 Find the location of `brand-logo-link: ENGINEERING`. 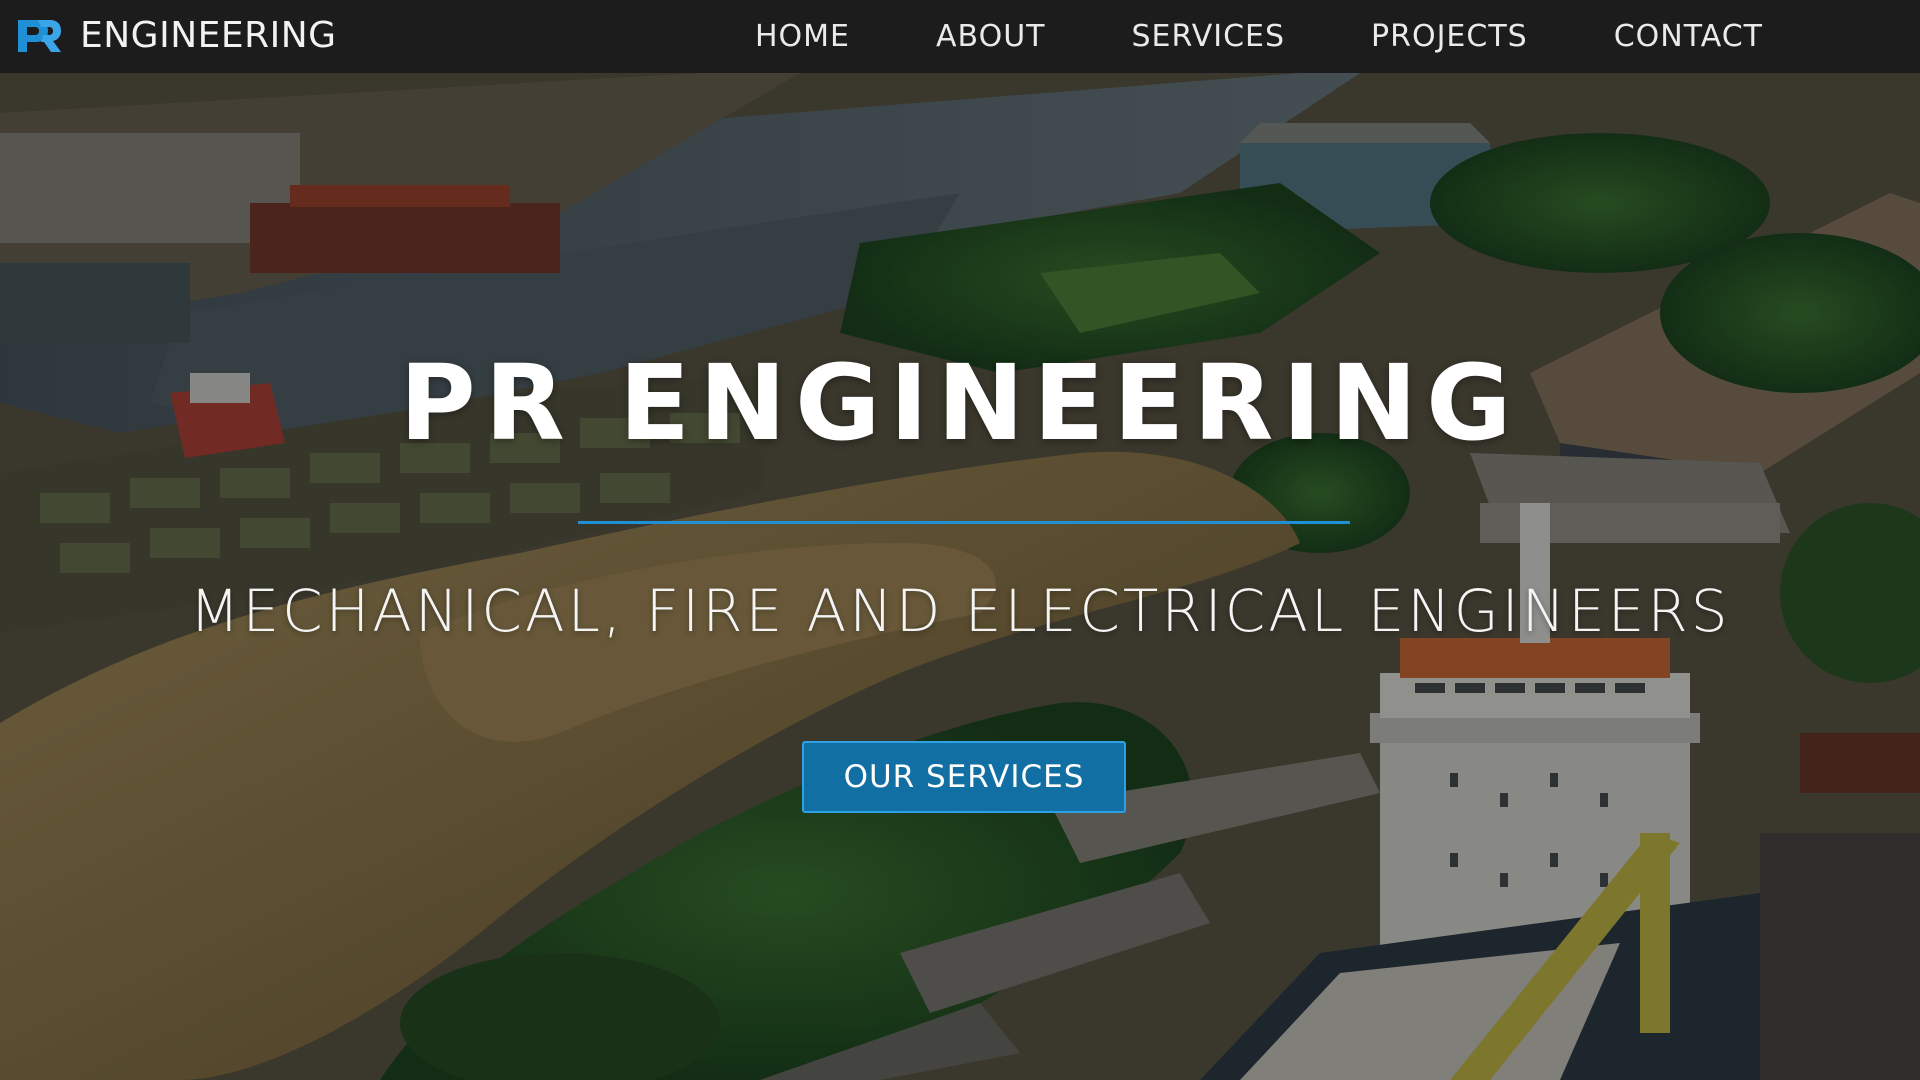

brand-logo-link: ENGINEERING is located at coordinates (175, 36).